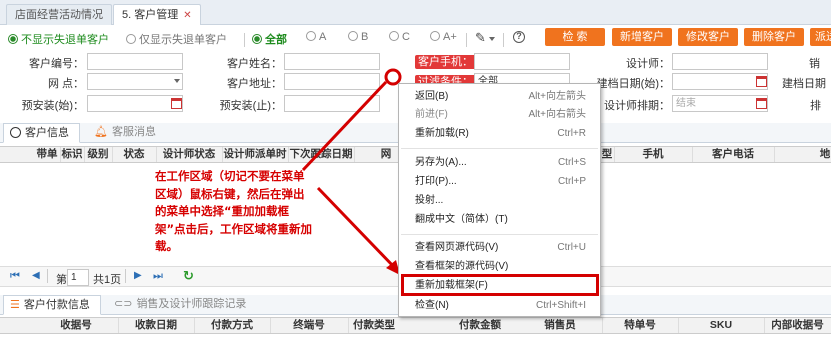 Image resolution: width=831 pixels, height=342 pixels. What do you see at coordinates (461, 220) in the screenshot?
I see `menu-item-translate: 翻成中文（简体）(T)` at bounding box center [461, 220].